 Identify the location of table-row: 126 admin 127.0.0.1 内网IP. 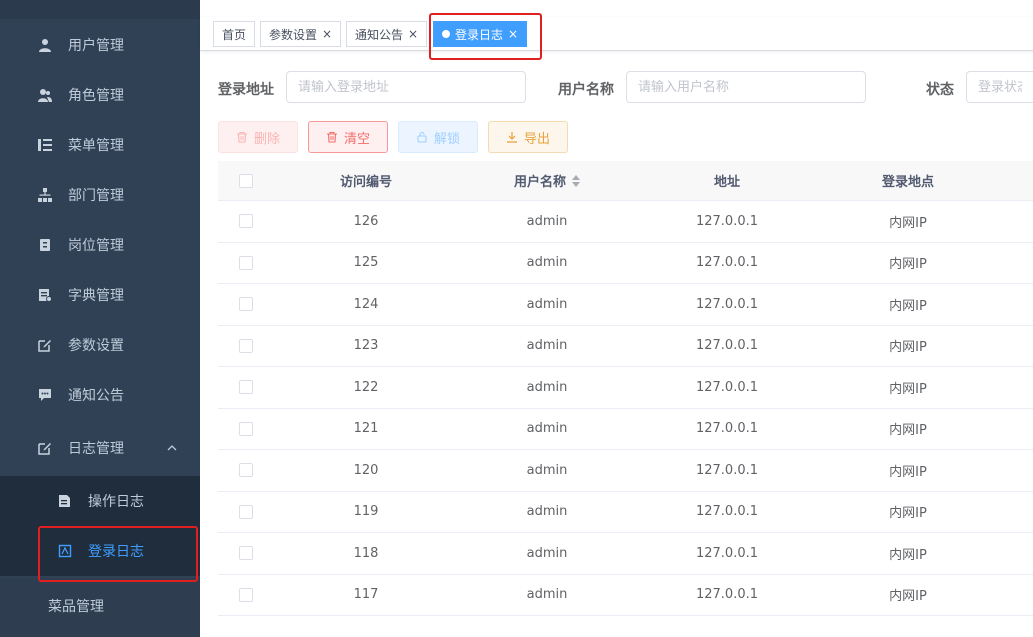
(625, 222).